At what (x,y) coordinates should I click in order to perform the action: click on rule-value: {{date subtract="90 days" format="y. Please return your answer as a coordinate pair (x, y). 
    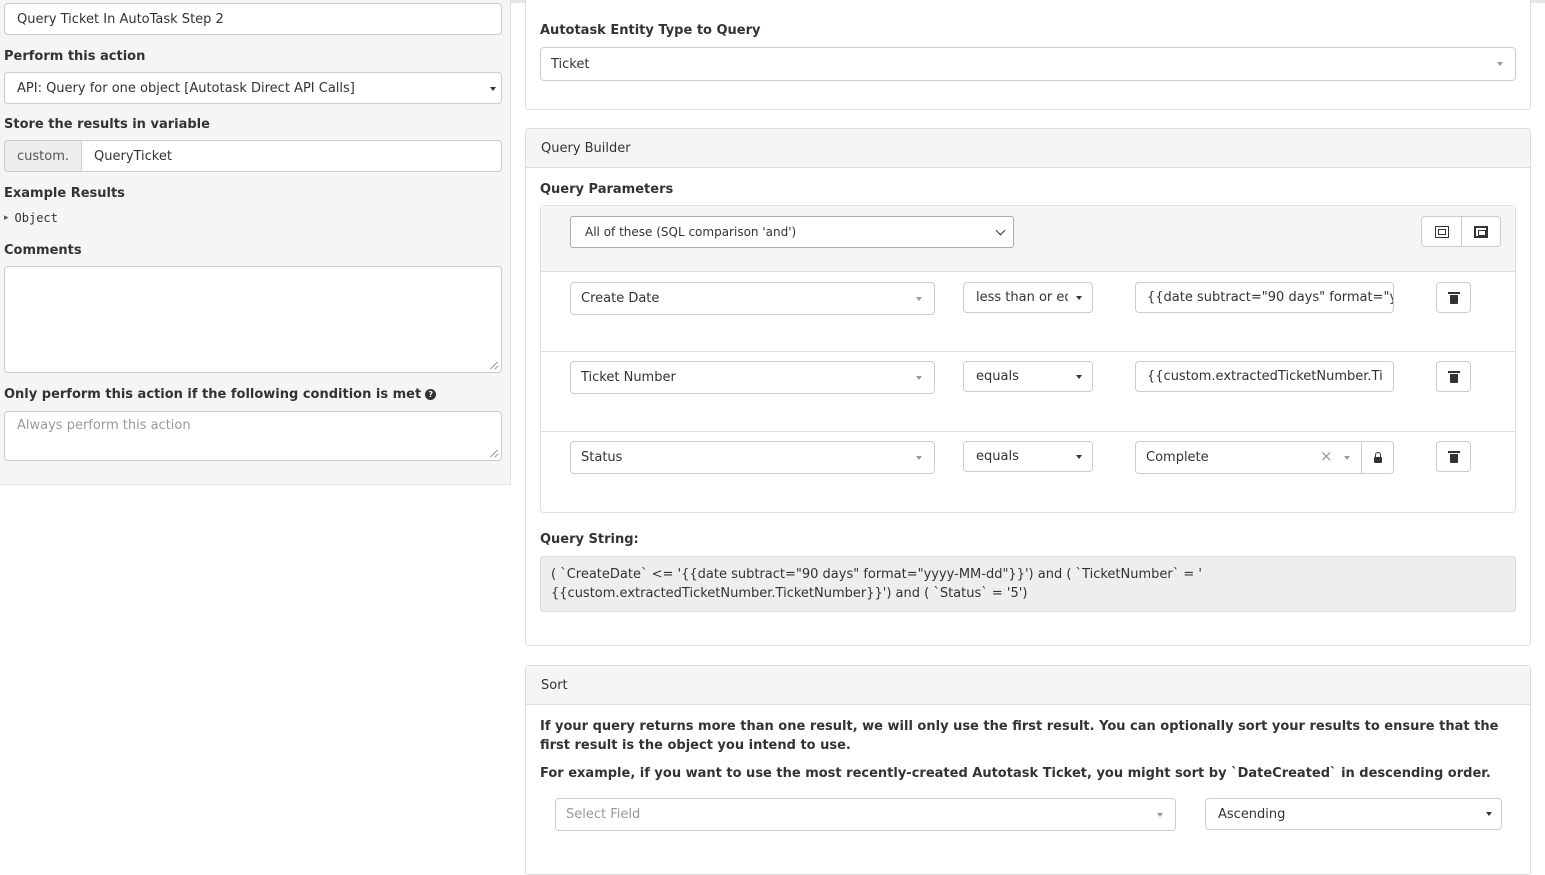
    Looking at the image, I should click on (1270, 297).